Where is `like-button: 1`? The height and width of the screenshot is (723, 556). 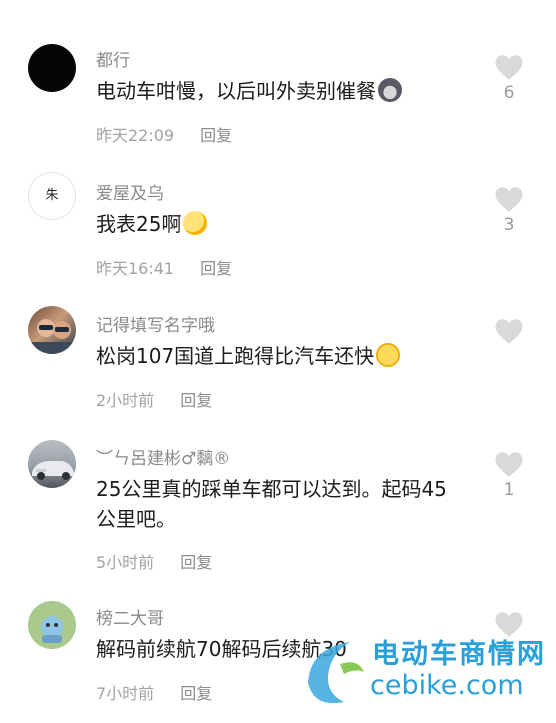
like-button: 1 is located at coordinates (509, 475).